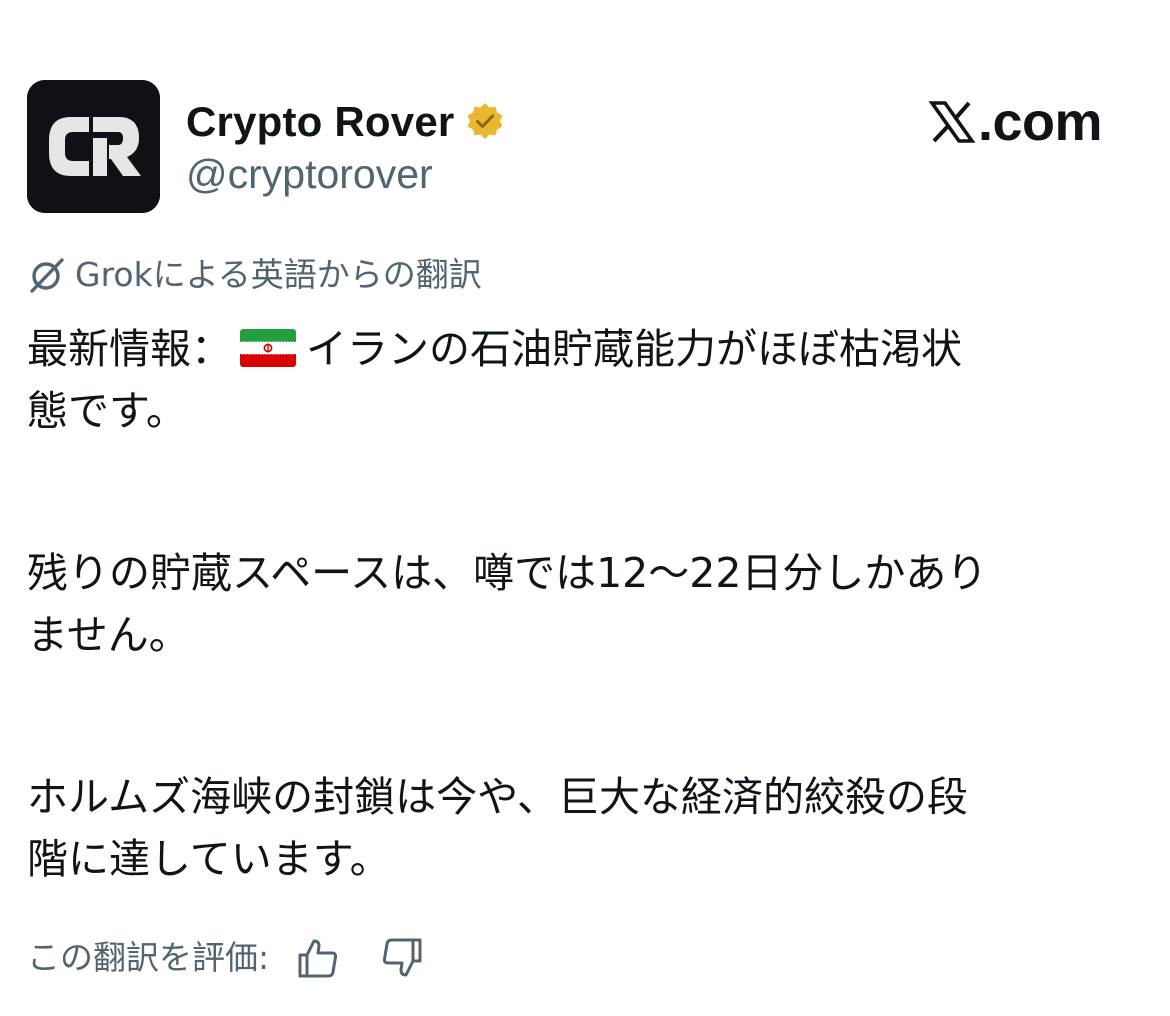 The height and width of the screenshot is (1016, 1170). What do you see at coordinates (107, 411) in the screenshot?
I see `post-paragraph-1-line-2: 態です。` at bounding box center [107, 411].